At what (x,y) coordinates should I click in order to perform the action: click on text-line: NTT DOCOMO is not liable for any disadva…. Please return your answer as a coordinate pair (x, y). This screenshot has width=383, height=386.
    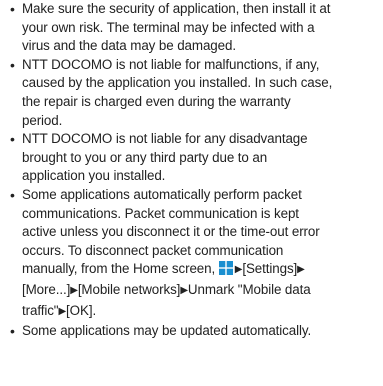
    Looking at the image, I should click on (165, 139).